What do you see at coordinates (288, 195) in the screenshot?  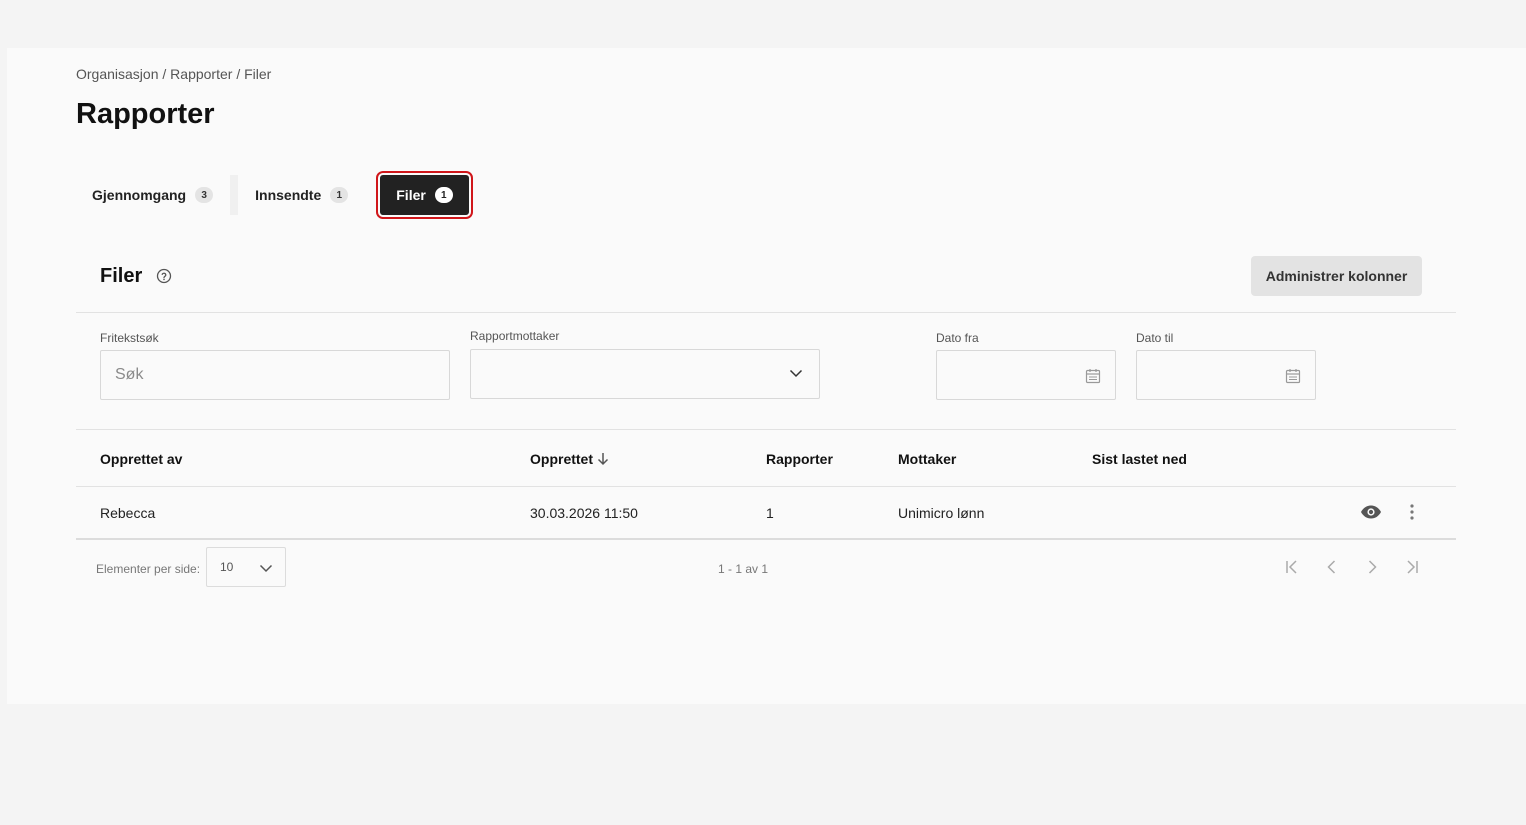 I see `tab-label: Innsendte` at bounding box center [288, 195].